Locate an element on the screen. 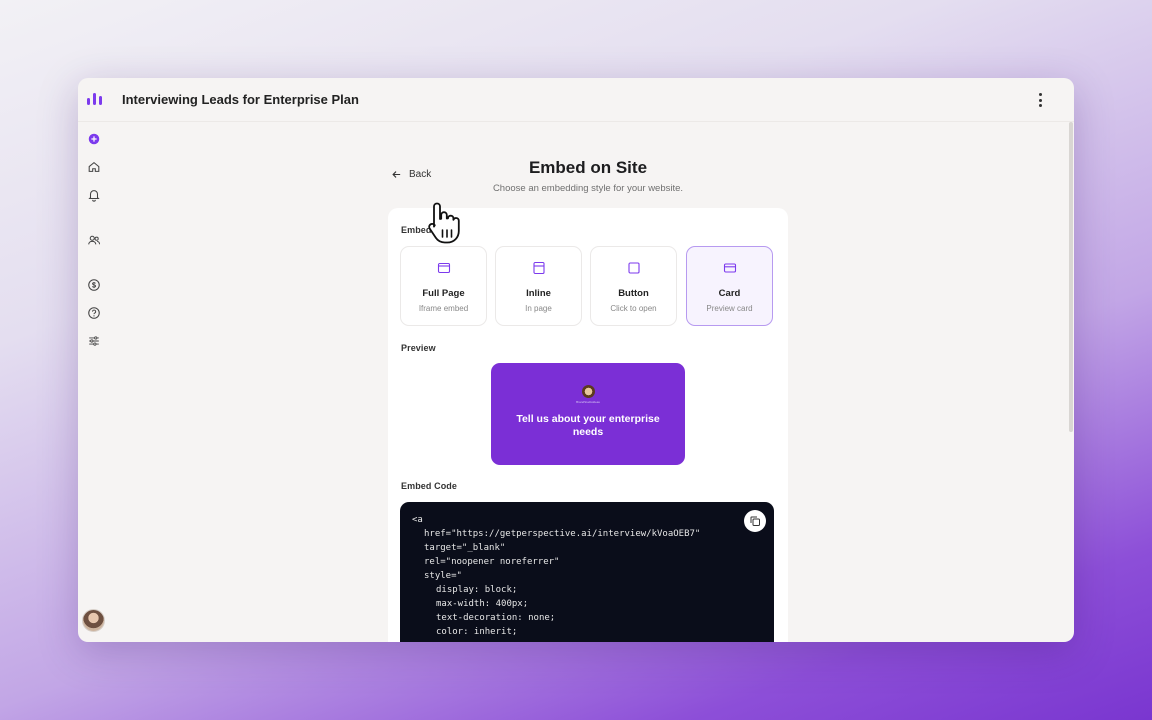  new-circle-icon is located at coordinates (94, 139).